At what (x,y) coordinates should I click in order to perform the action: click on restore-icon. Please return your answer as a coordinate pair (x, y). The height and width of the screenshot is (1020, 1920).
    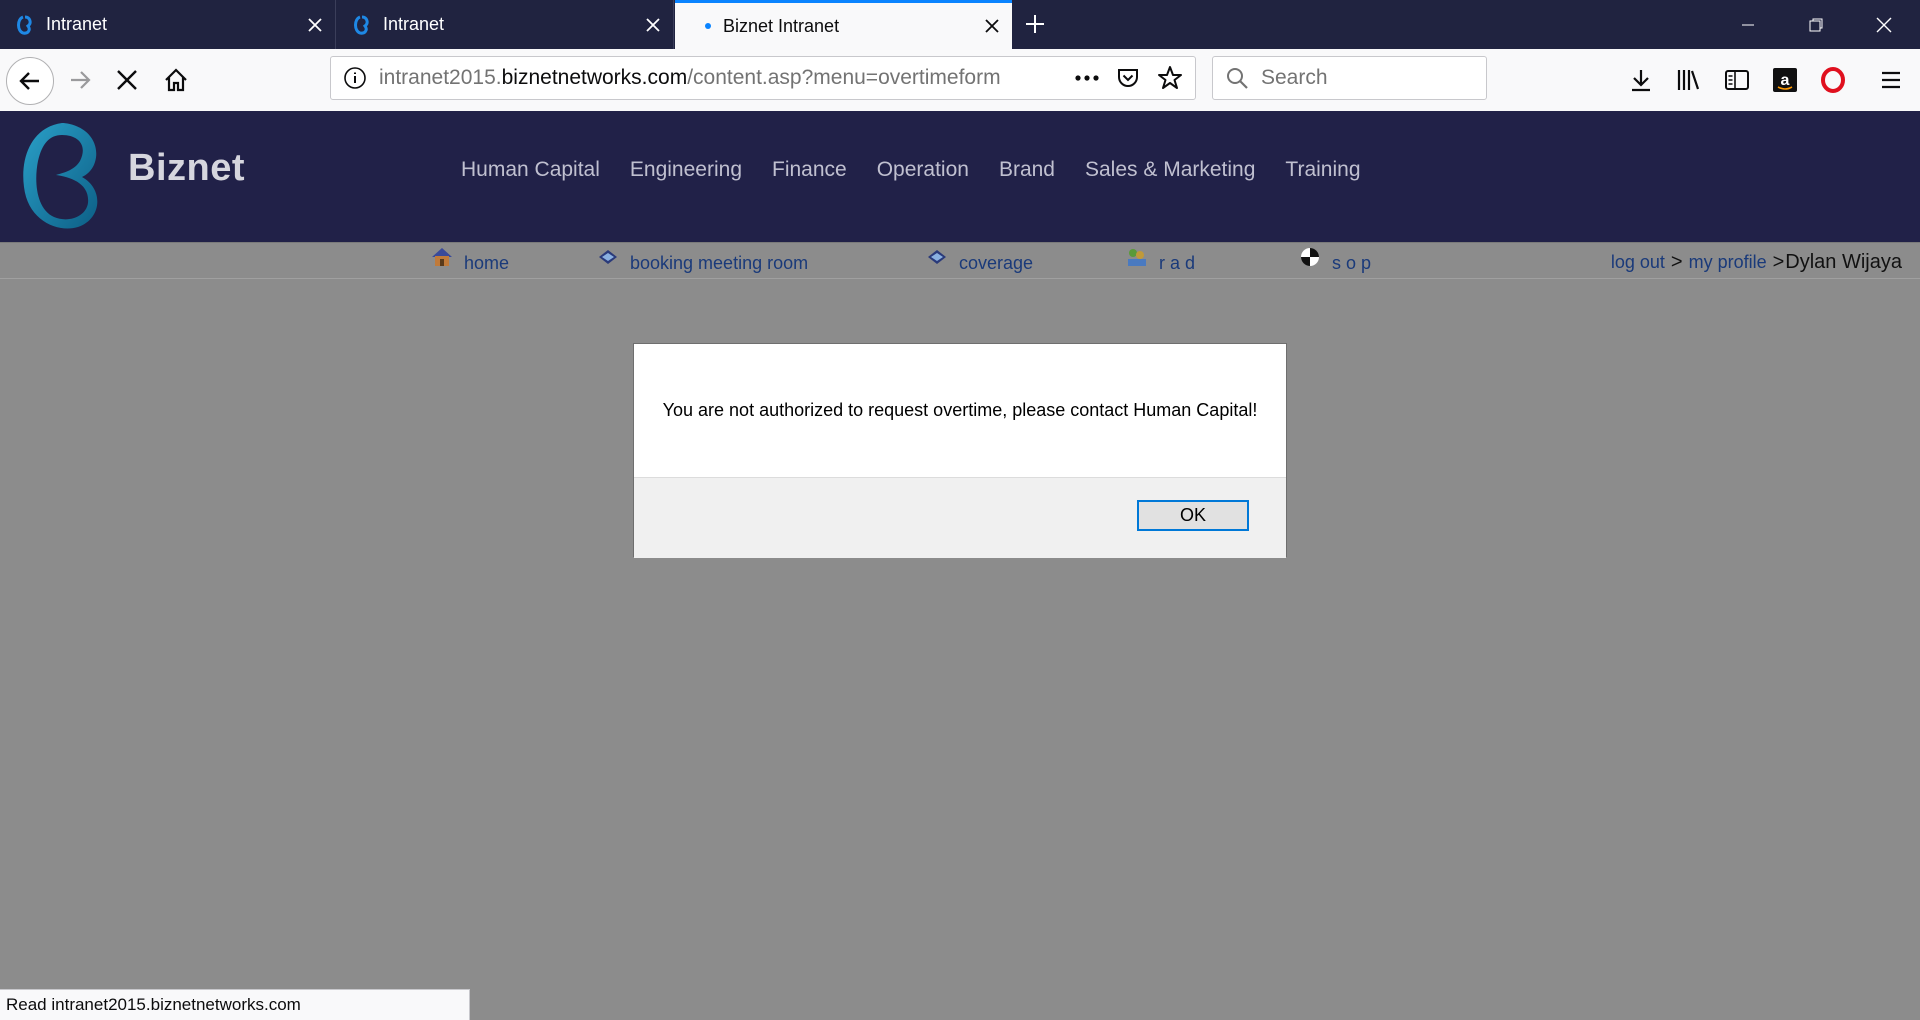
    Looking at the image, I should click on (1816, 24).